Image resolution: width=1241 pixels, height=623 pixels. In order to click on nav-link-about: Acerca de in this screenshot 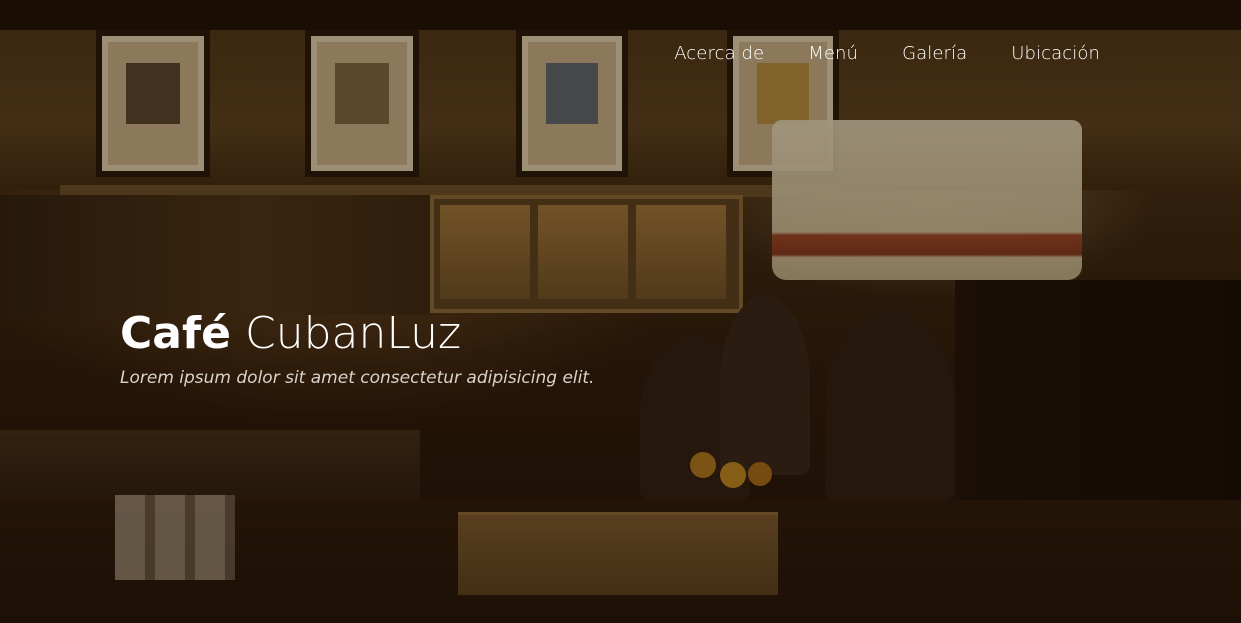, I will do `click(719, 54)`.